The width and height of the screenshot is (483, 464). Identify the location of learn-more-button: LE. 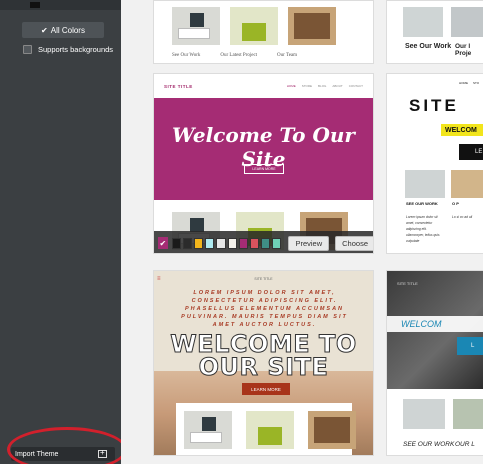
(471, 152).